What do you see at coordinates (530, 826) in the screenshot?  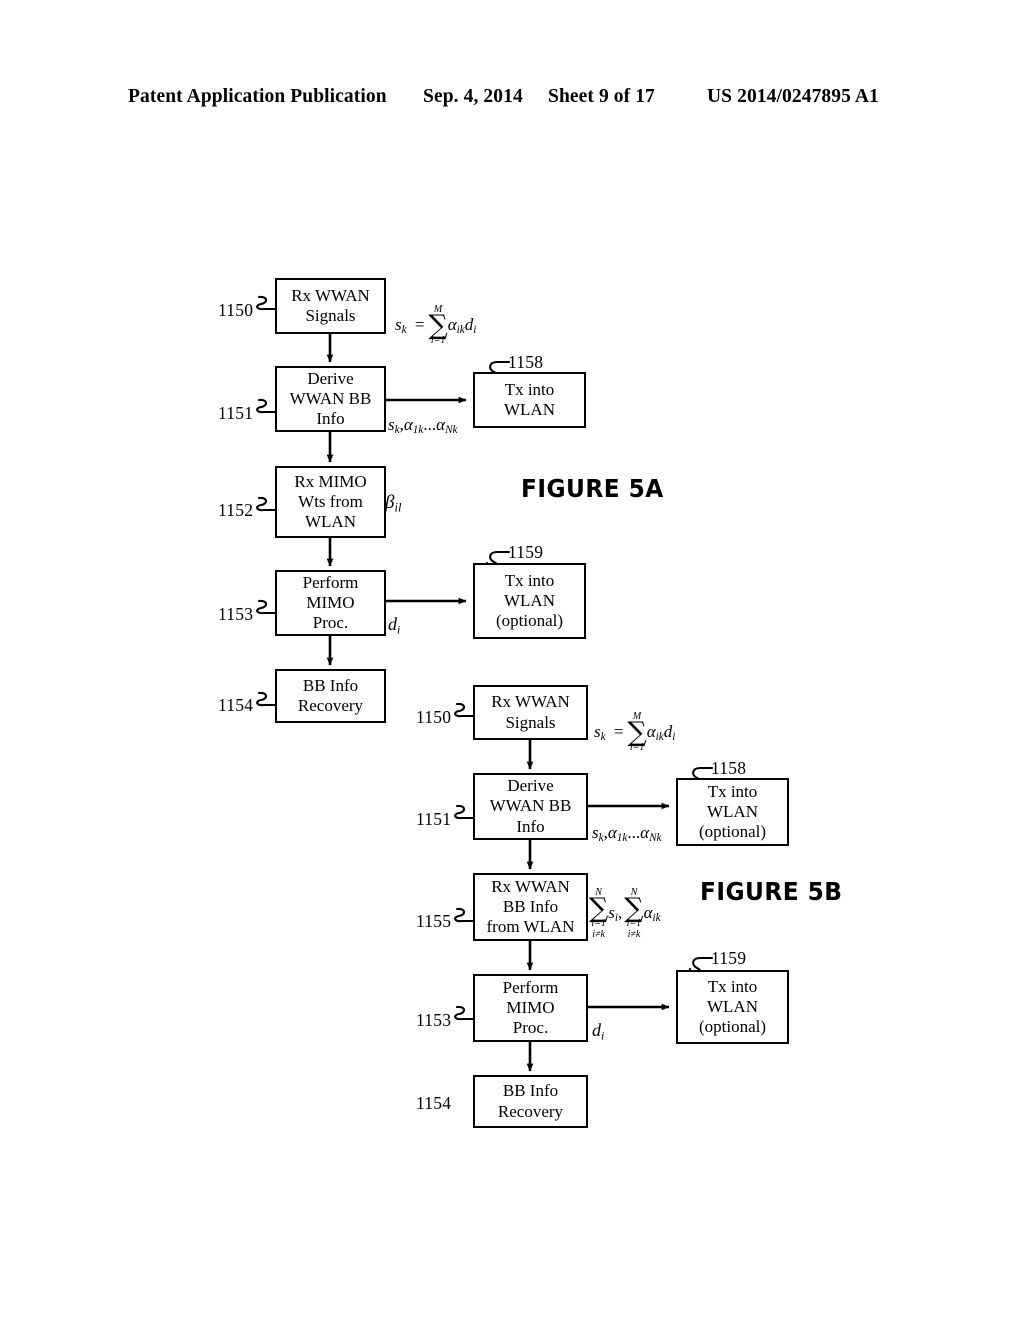 I see `flow-box-1151-b-line-2: Info` at bounding box center [530, 826].